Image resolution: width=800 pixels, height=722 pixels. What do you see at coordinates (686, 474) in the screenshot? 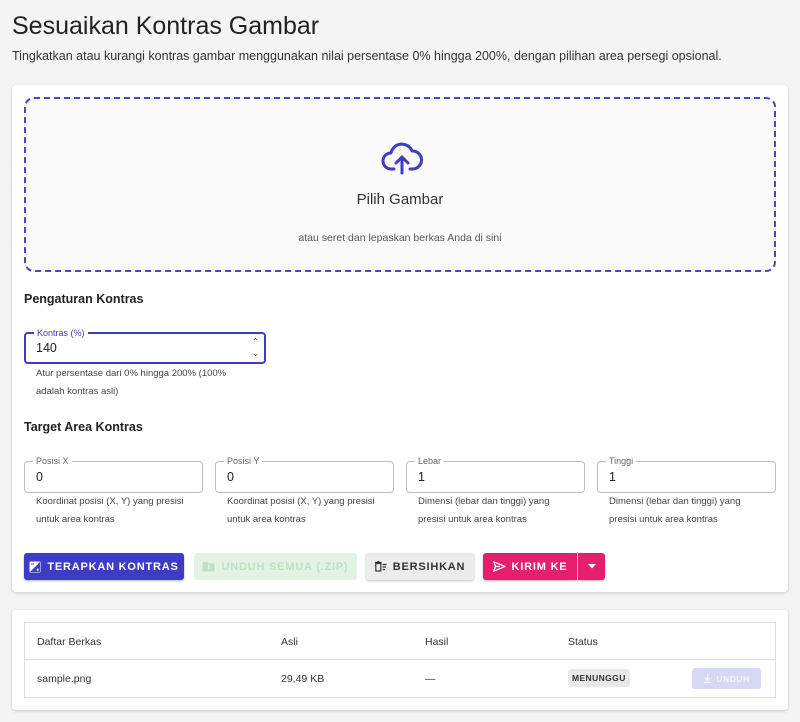
I see `height-input: Tinggi 1` at bounding box center [686, 474].